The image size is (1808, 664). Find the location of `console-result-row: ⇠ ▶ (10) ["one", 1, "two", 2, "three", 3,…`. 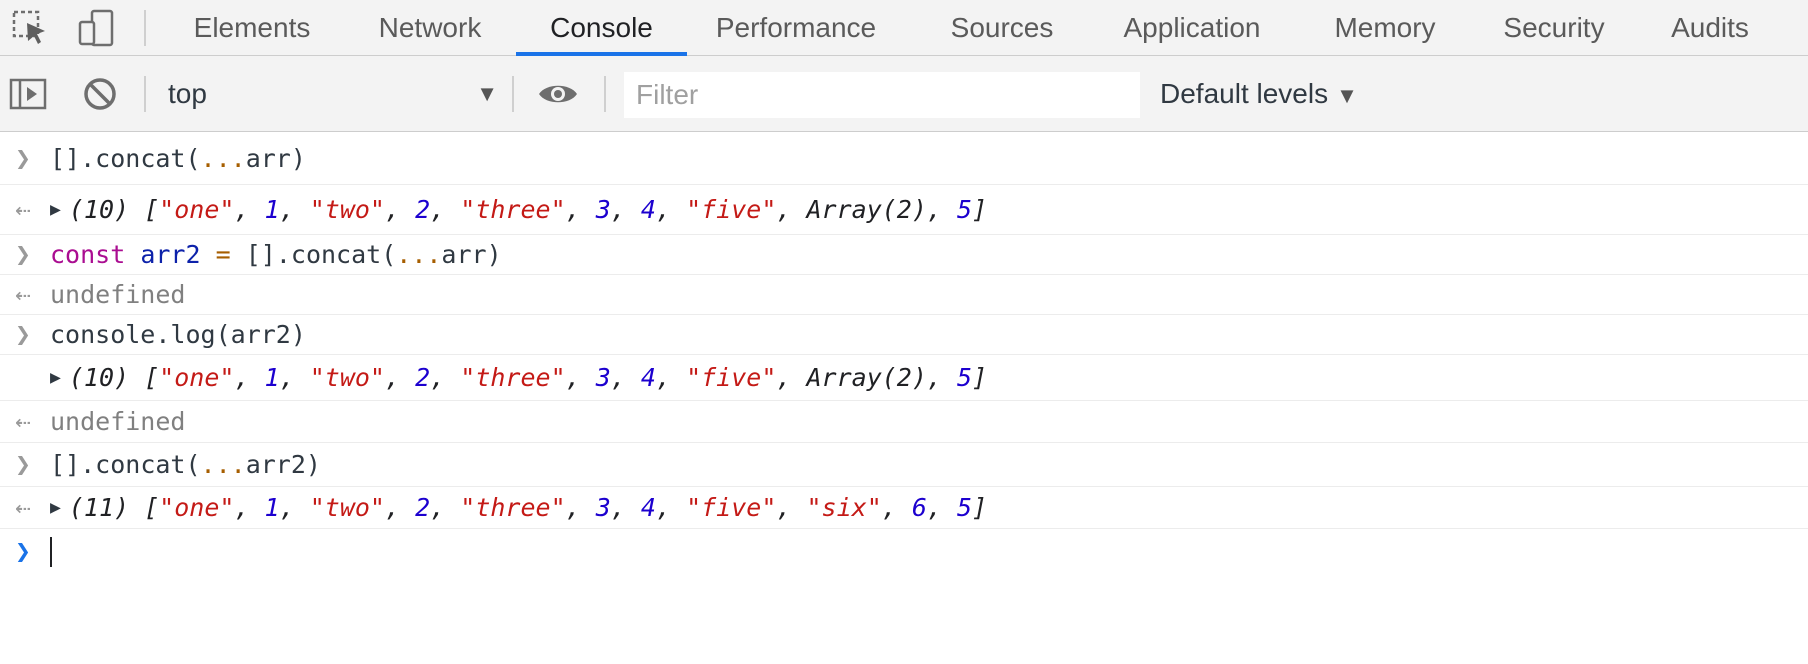

console-result-row: ⇠ ▶ (10) ["one", 1, "two", 2, "three", 3,… is located at coordinates (904, 210).